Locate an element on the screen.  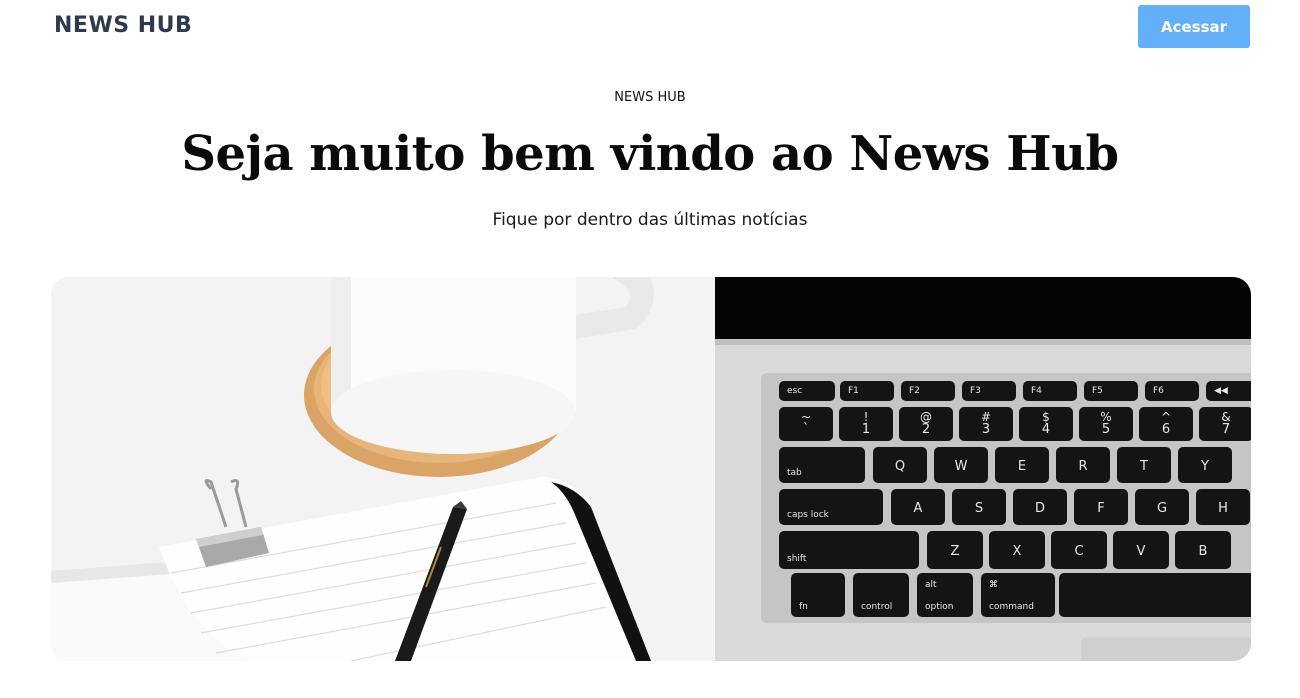
keyboard-key-num-3: 3# is located at coordinates (986, 424).